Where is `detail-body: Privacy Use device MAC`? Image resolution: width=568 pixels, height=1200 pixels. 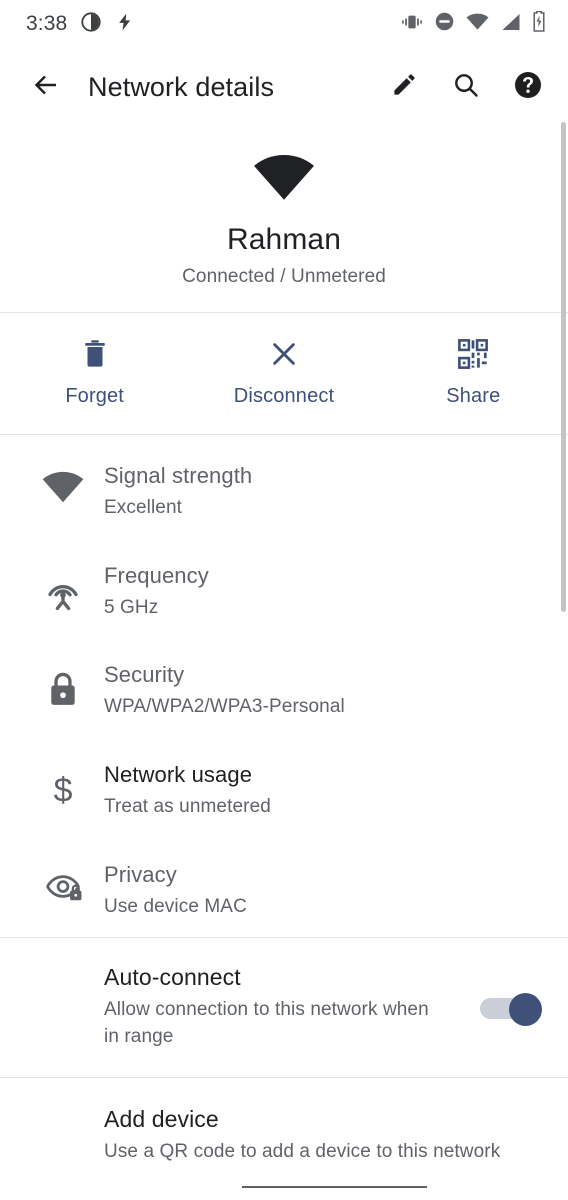 detail-body: Privacy Use device MAC is located at coordinates (324, 889).